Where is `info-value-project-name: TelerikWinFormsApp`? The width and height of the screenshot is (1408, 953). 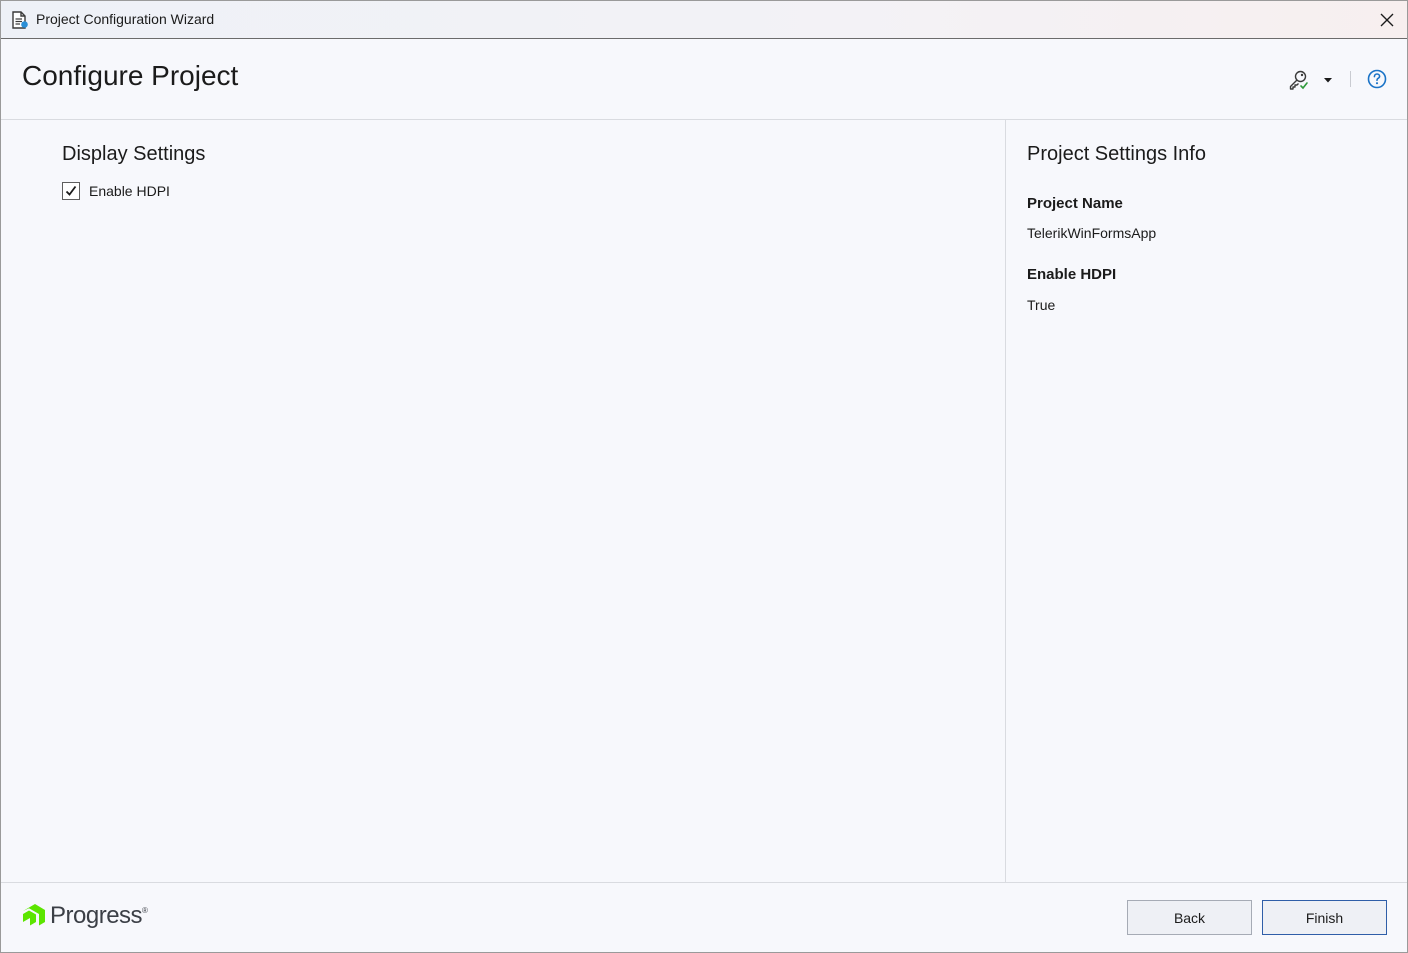 info-value-project-name: TelerikWinFormsApp is located at coordinates (1092, 233).